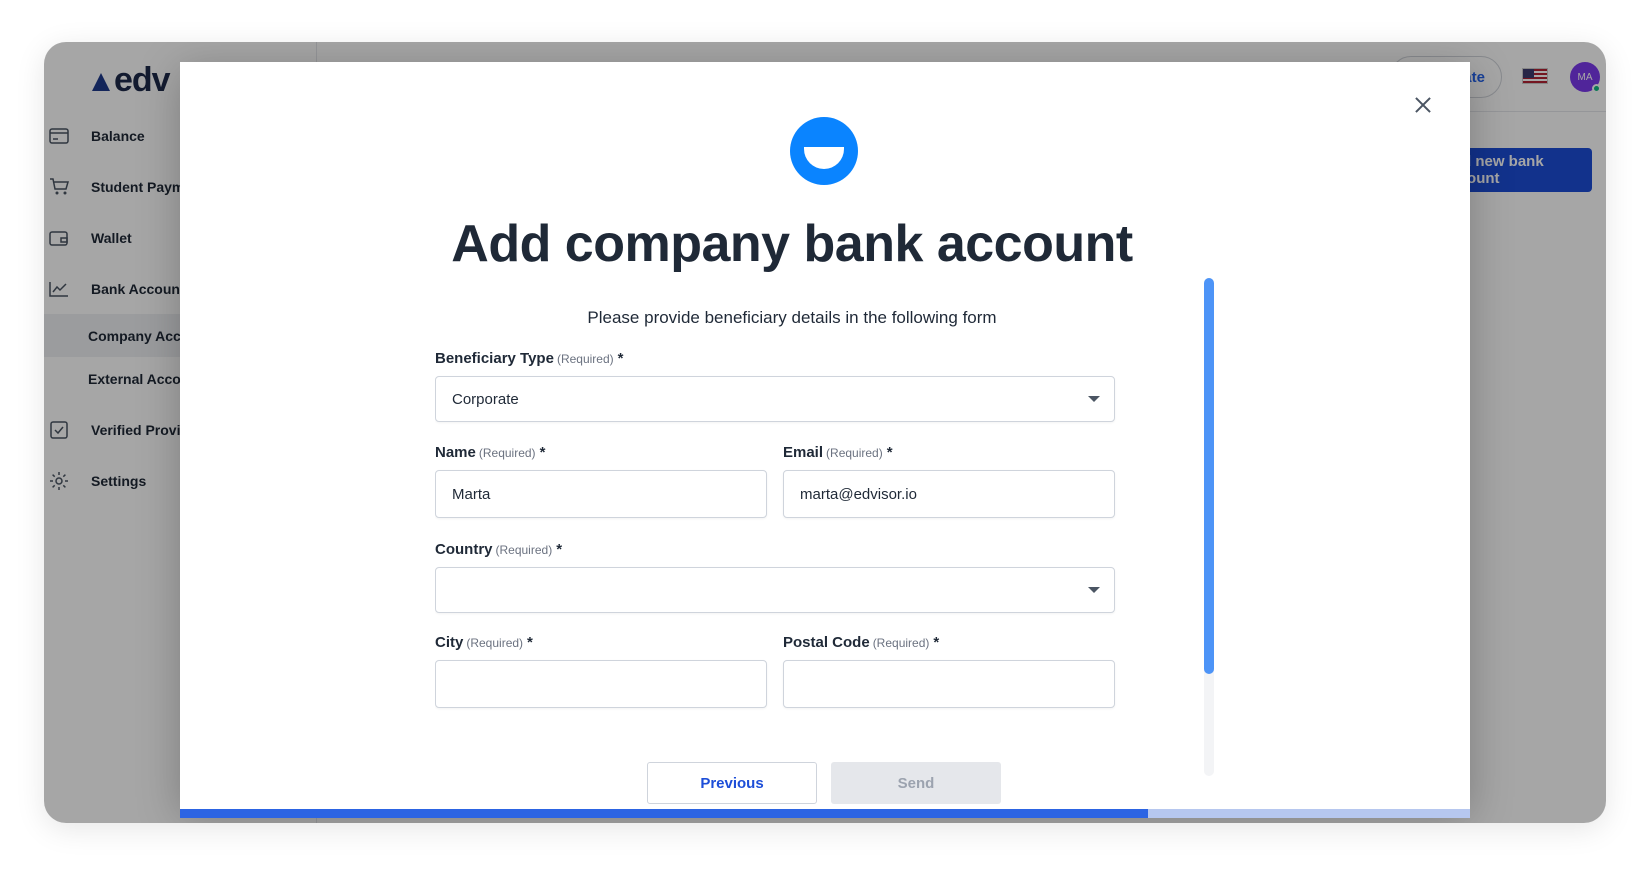 The height and width of the screenshot is (869, 1650). I want to click on modal-title: Add company bank account, so click(792, 244).